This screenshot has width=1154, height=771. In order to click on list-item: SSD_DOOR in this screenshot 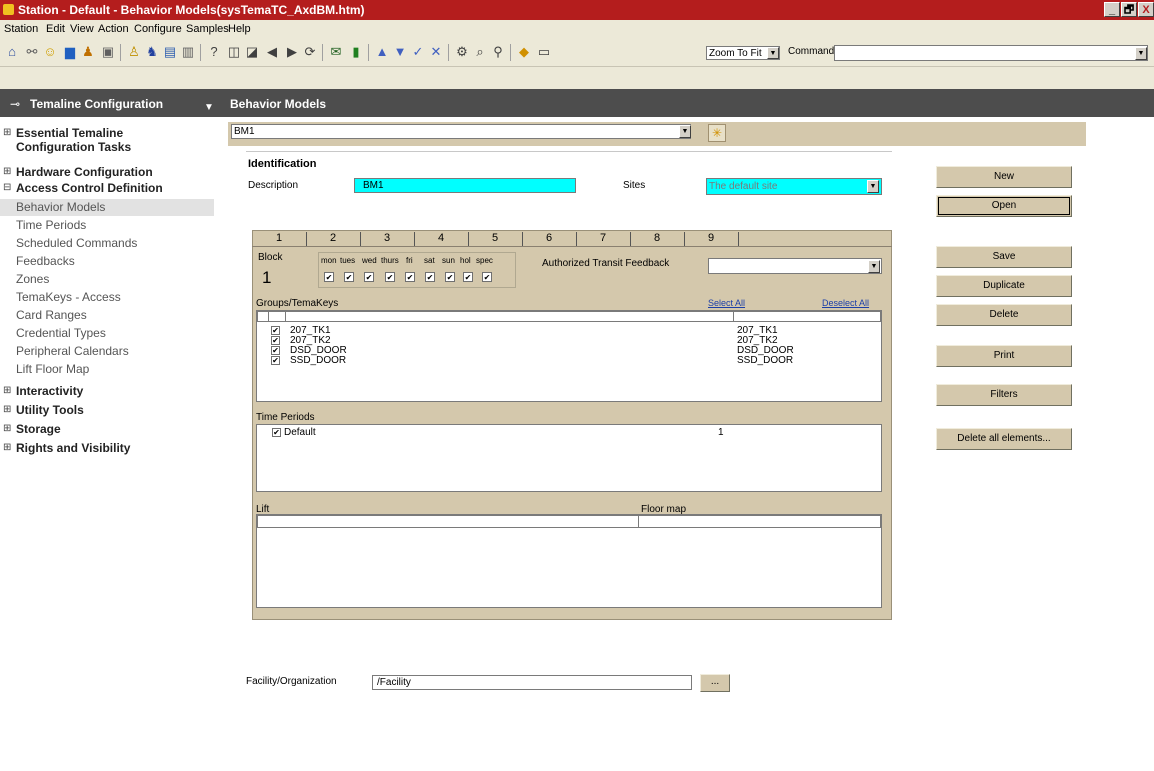, I will do `click(318, 361)`.